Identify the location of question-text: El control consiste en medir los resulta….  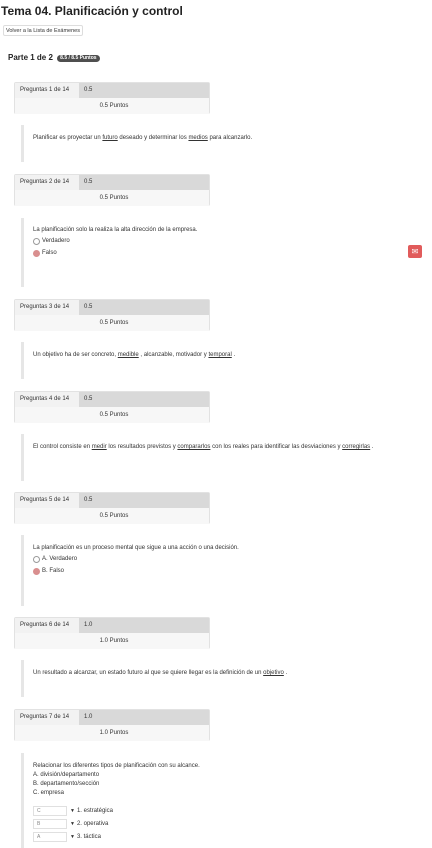
(203, 447).